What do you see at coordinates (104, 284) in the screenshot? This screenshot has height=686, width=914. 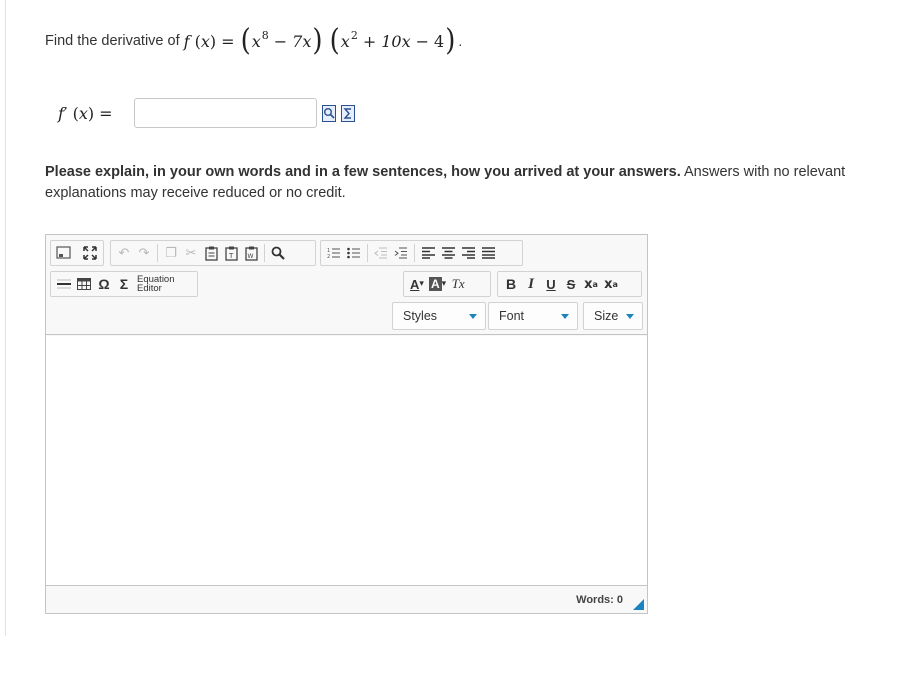 I see `special-char-omega-icon: Ω` at bounding box center [104, 284].